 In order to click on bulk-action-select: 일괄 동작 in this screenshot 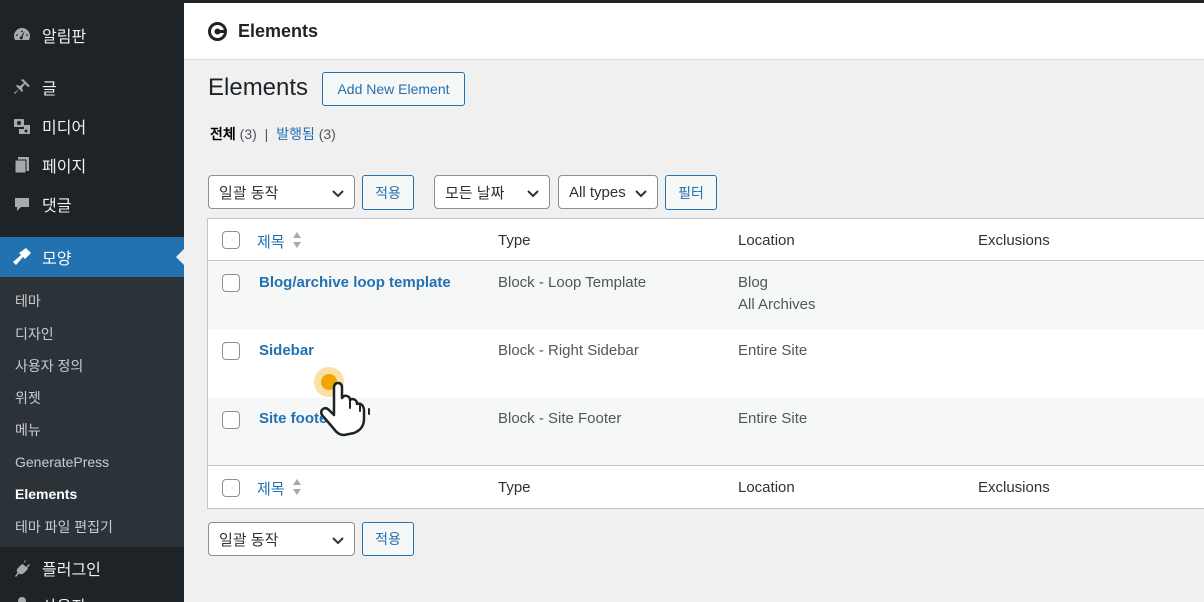, I will do `click(281, 192)`.